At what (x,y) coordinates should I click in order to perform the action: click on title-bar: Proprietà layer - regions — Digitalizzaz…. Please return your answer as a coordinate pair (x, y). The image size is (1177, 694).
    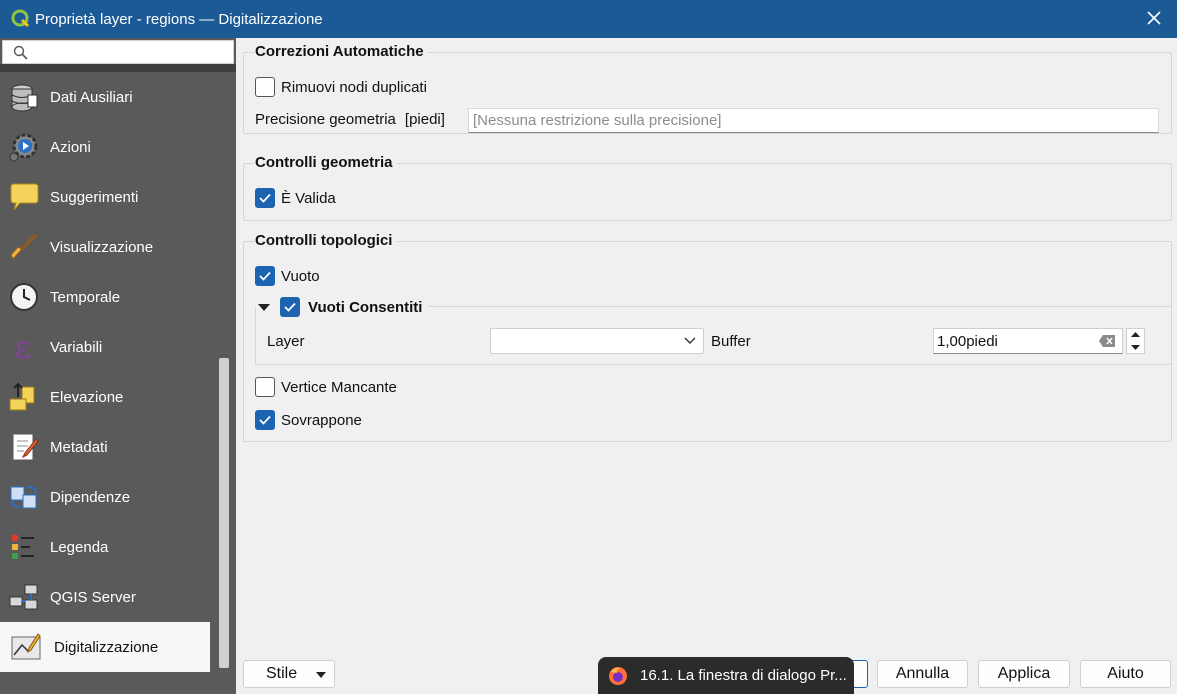
    Looking at the image, I should click on (588, 19).